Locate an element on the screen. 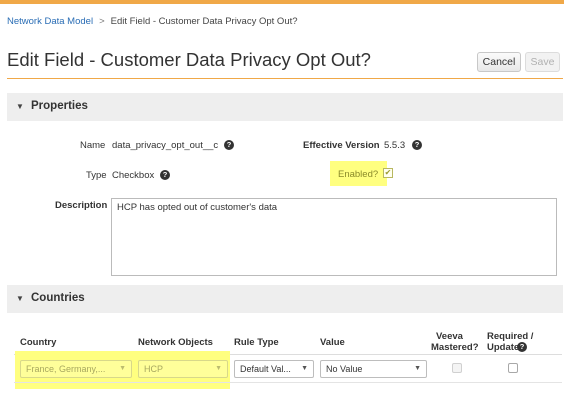 The height and width of the screenshot is (398, 564). network-objects-select-value: HCP is located at coordinates (154, 369).